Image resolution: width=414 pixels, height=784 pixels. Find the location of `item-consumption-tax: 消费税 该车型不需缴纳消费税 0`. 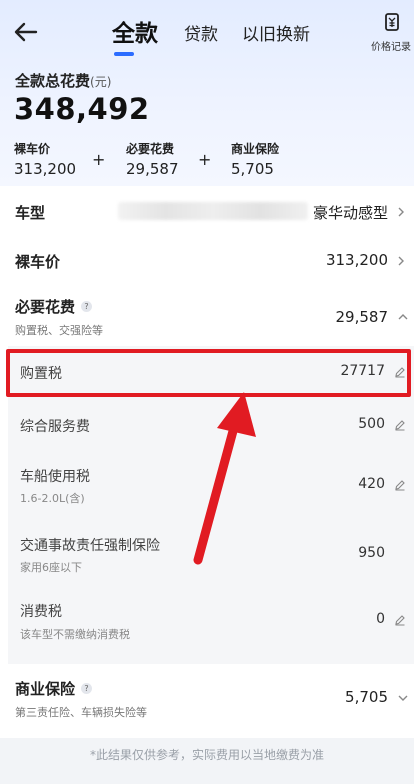

item-consumption-tax: 消费税 该车型不需缴纳消费税 0 is located at coordinates (211, 626).